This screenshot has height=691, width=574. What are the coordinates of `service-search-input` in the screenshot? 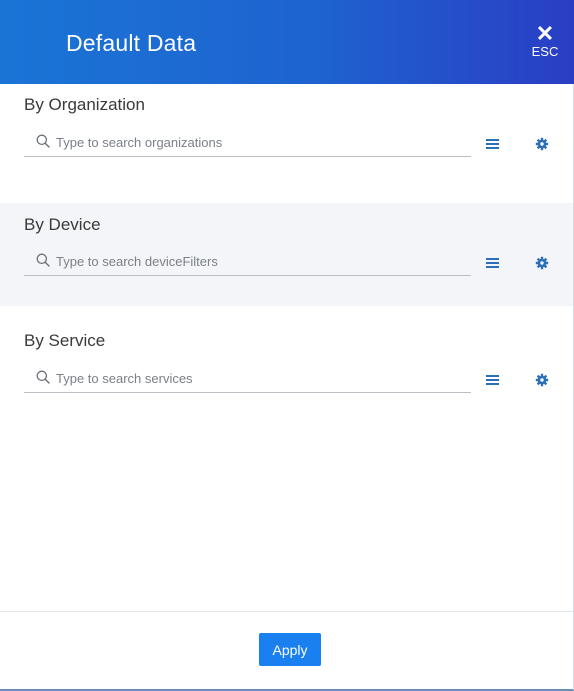 It's located at (261, 378).